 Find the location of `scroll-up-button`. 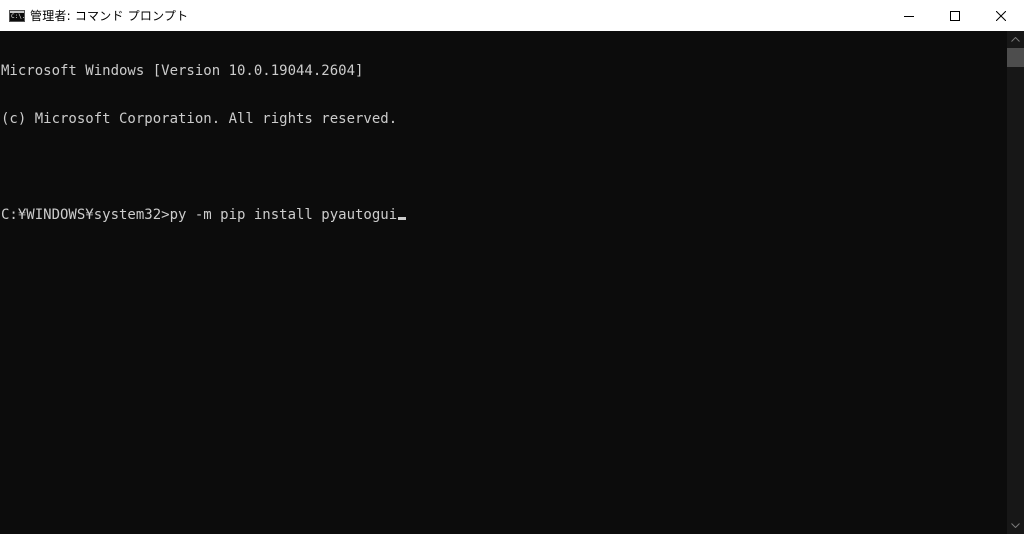

scroll-up-button is located at coordinates (1015, 39).